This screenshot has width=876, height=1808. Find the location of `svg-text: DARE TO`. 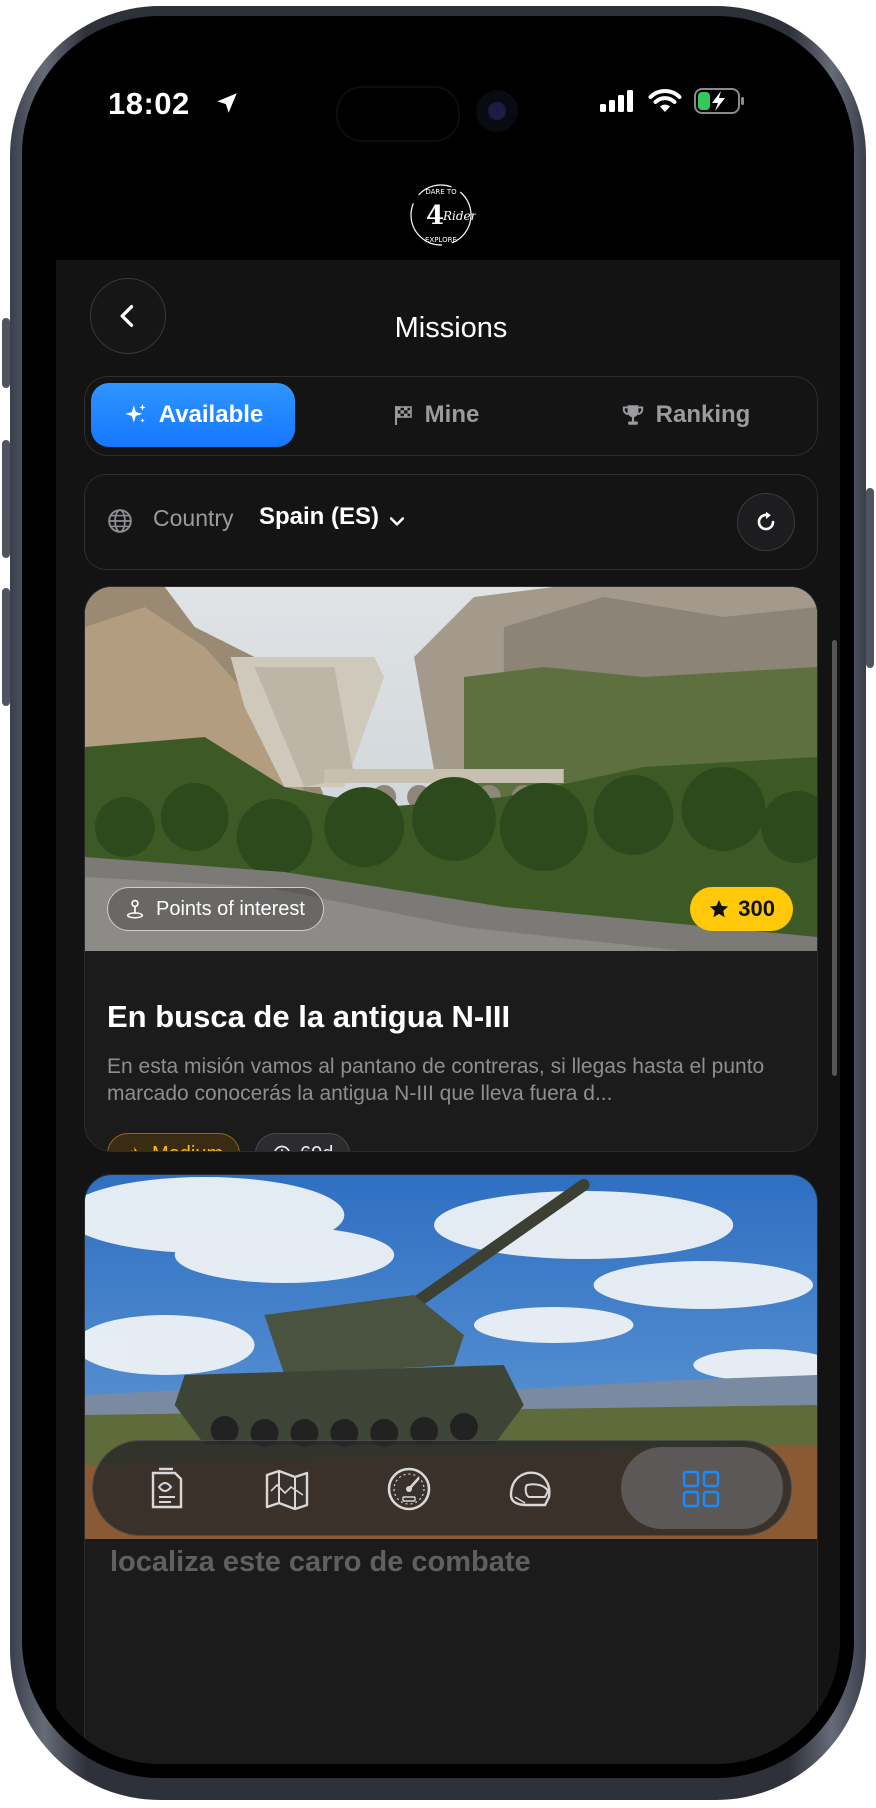

svg-text: DARE TO is located at coordinates (441, 192).